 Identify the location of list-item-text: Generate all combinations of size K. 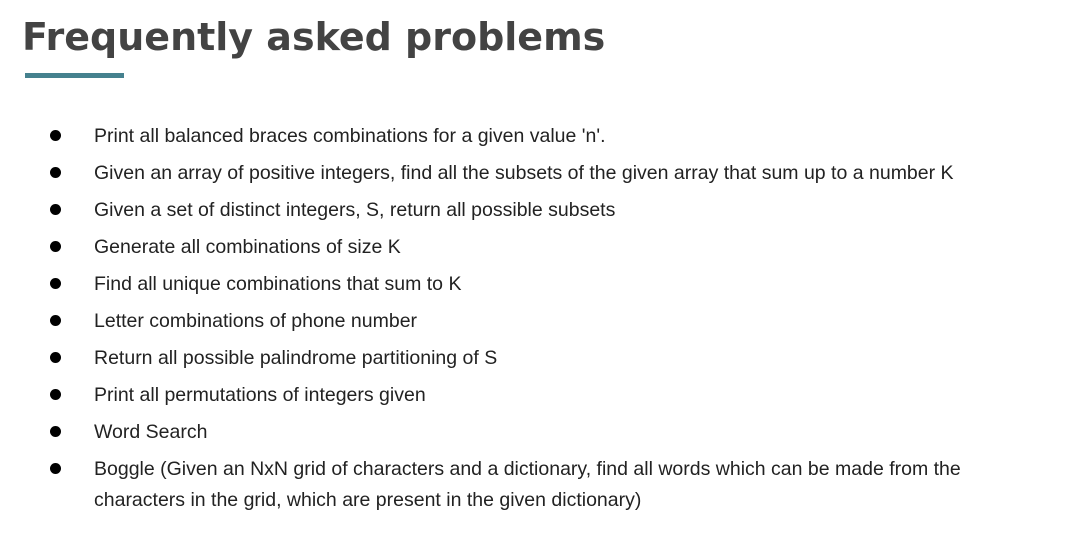
(247, 247).